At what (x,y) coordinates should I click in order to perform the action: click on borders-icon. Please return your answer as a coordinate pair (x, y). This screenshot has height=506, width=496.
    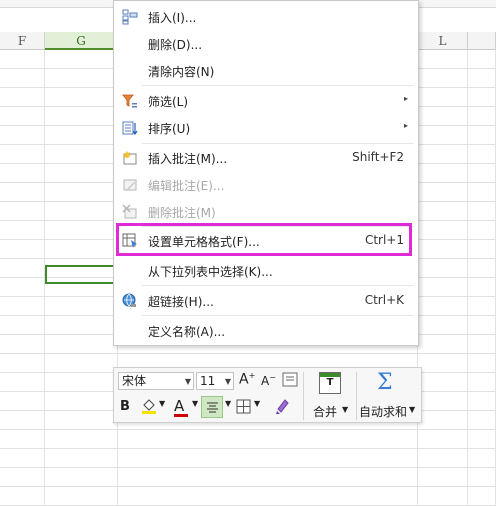
    Looking at the image, I should click on (243, 406).